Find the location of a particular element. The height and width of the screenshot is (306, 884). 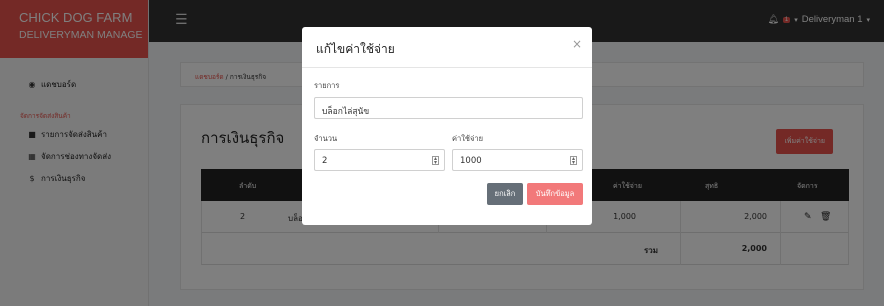

qty-stepper: ▴ ▾ is located at coordinates (435, 161).